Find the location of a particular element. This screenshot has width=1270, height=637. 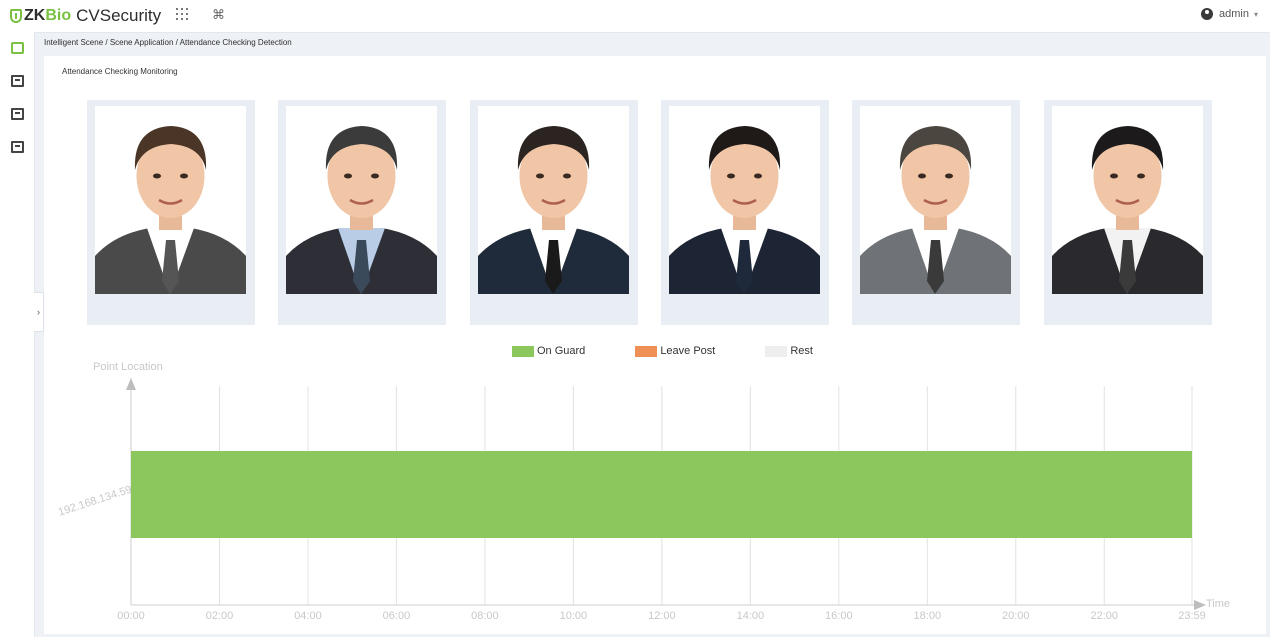

x-tick-label: 20:00 is located at coordinates (1016, 616).